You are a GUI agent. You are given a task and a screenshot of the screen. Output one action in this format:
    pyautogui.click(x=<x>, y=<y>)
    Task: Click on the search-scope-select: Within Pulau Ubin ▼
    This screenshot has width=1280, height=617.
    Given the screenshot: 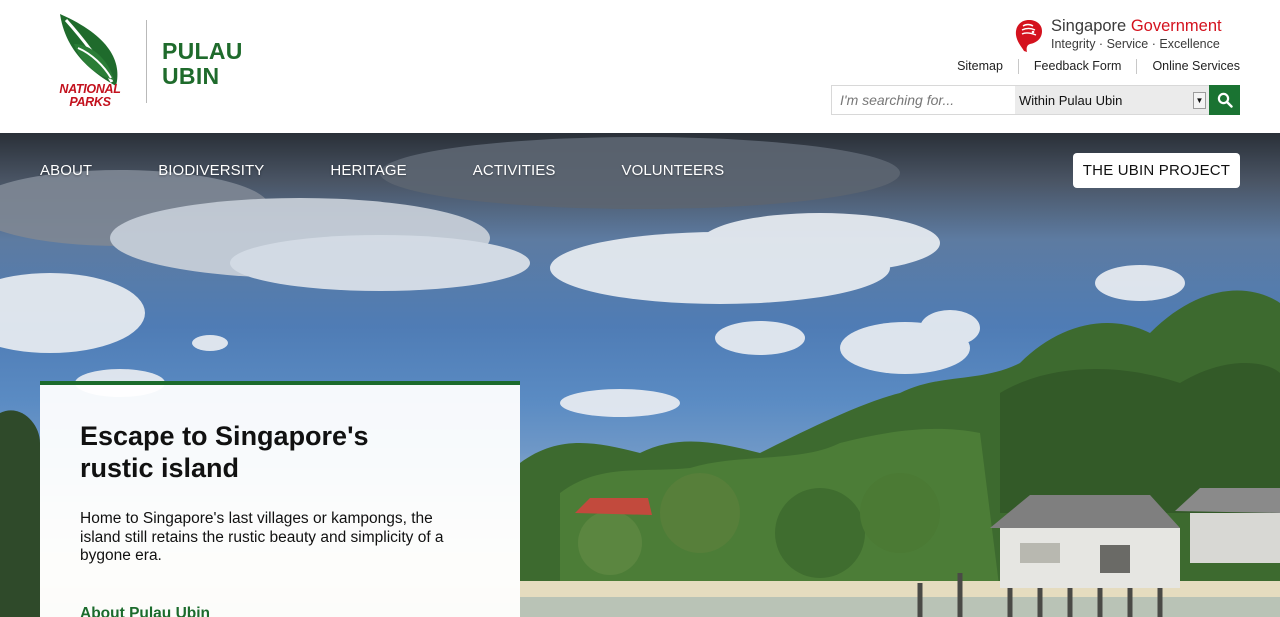 What is the action you would take?
    pyautogui.click(x=1112, y=100)
    